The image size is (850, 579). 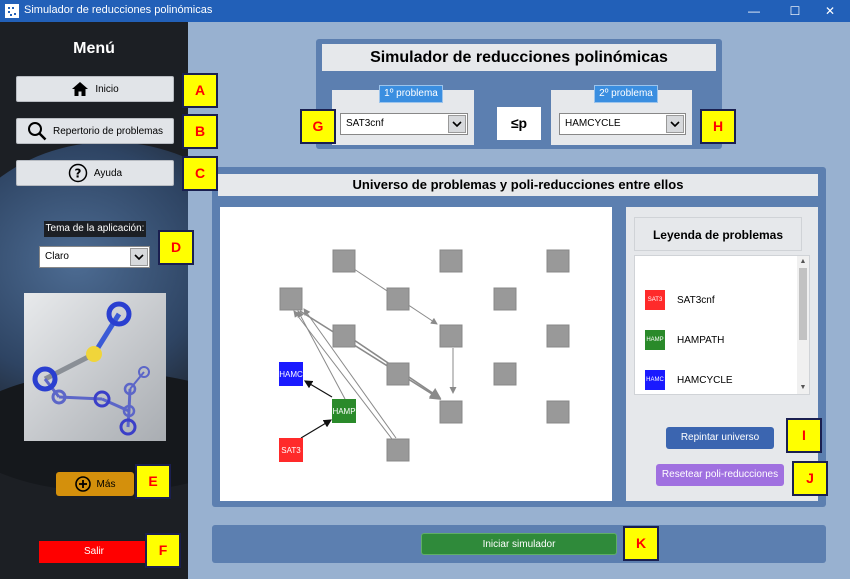 What do you see at coordinates (655, 300) in the screenshot?
I see `legend-swatch: SAT3` at bounding box center [655, 300].